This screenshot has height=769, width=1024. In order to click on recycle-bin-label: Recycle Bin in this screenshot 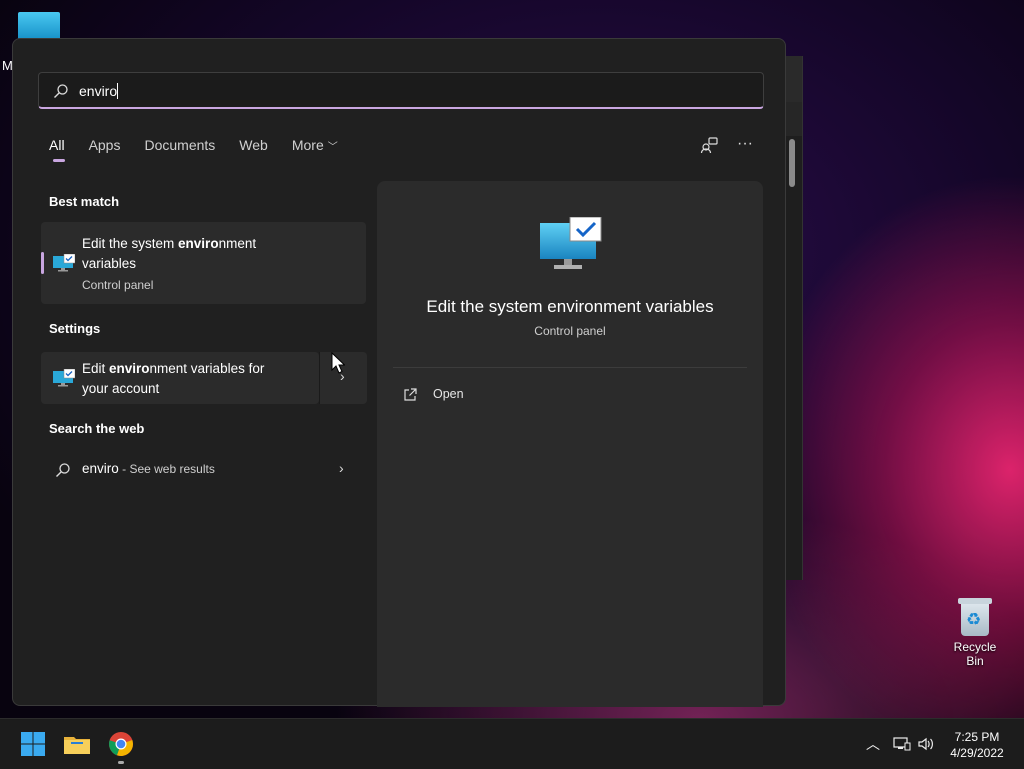, I will do `click(975, 654)`.